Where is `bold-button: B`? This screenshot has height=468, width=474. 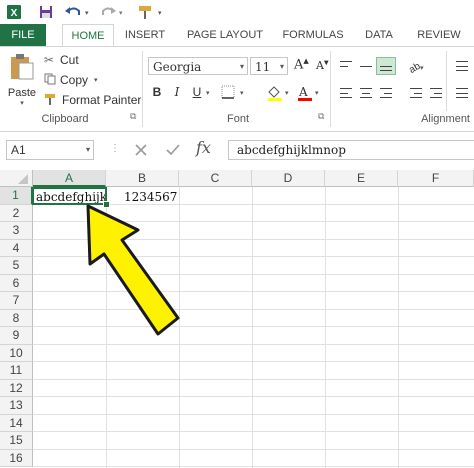 bold-button: B is located at coordinates (157, 92).